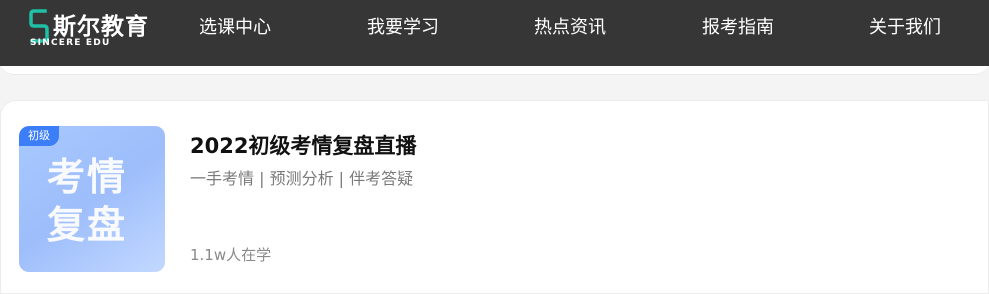  I want to click on course-tags: 一手考情 | 预测分析 | 伴考答疑, so click(302, 178).